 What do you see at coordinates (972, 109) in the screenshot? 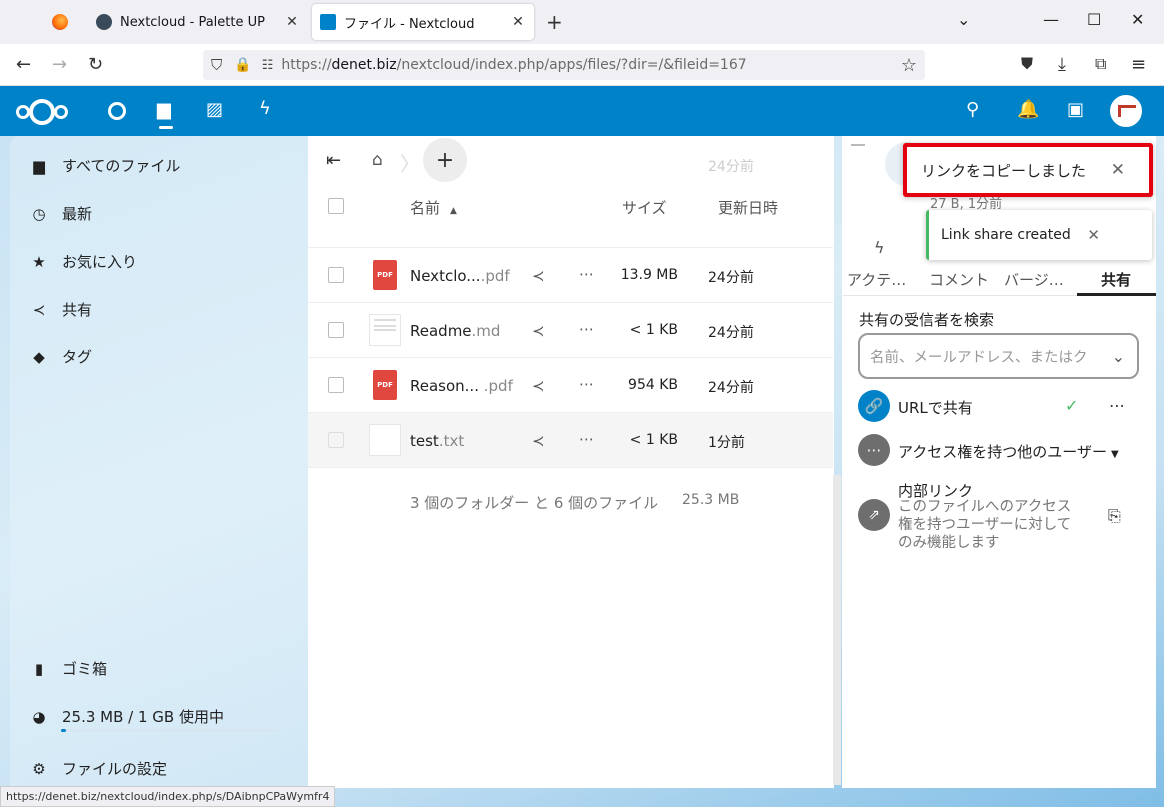
I see `search-icon: ⚲` at bounding box center [972, 109].